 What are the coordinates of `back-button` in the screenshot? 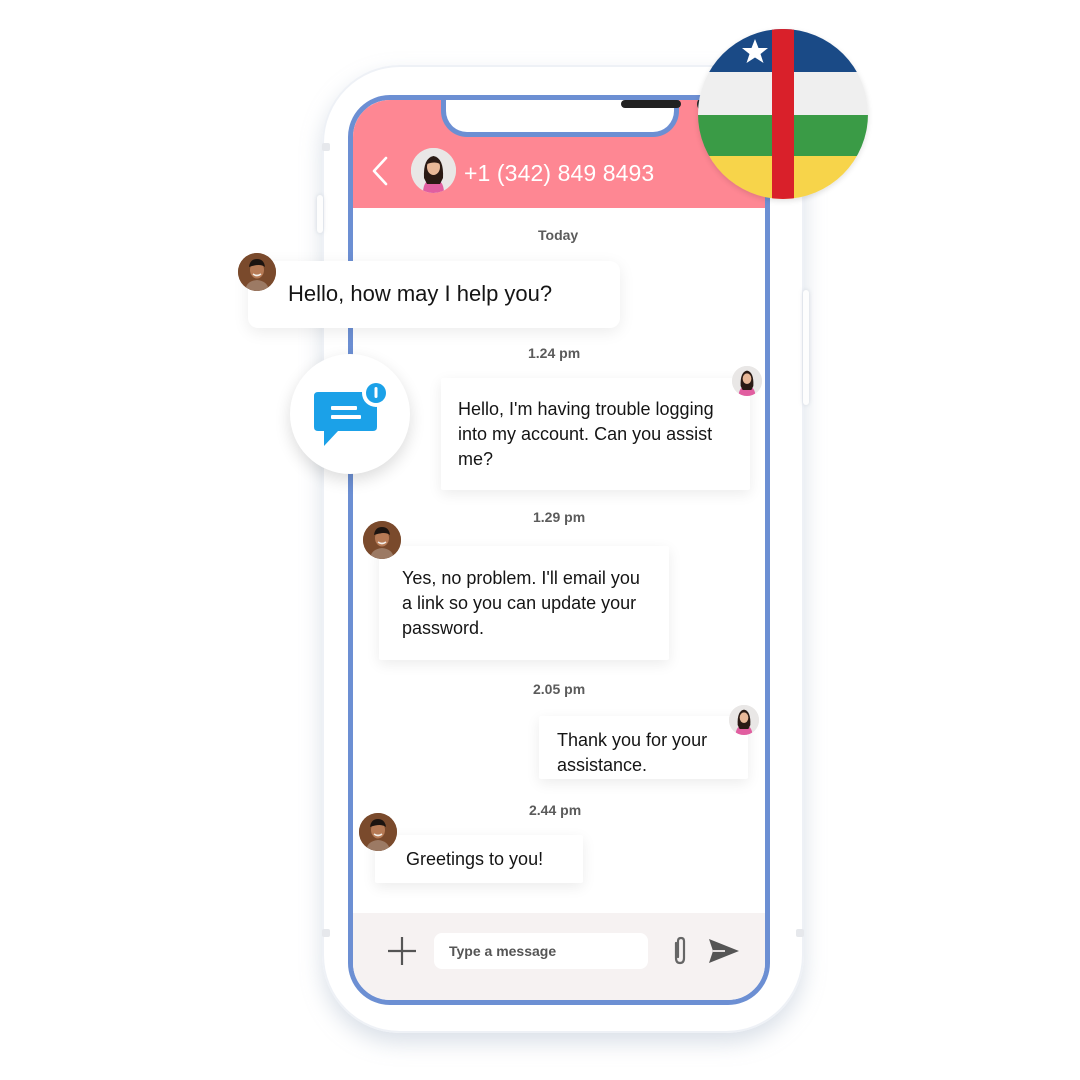 It's located at (380, 171).